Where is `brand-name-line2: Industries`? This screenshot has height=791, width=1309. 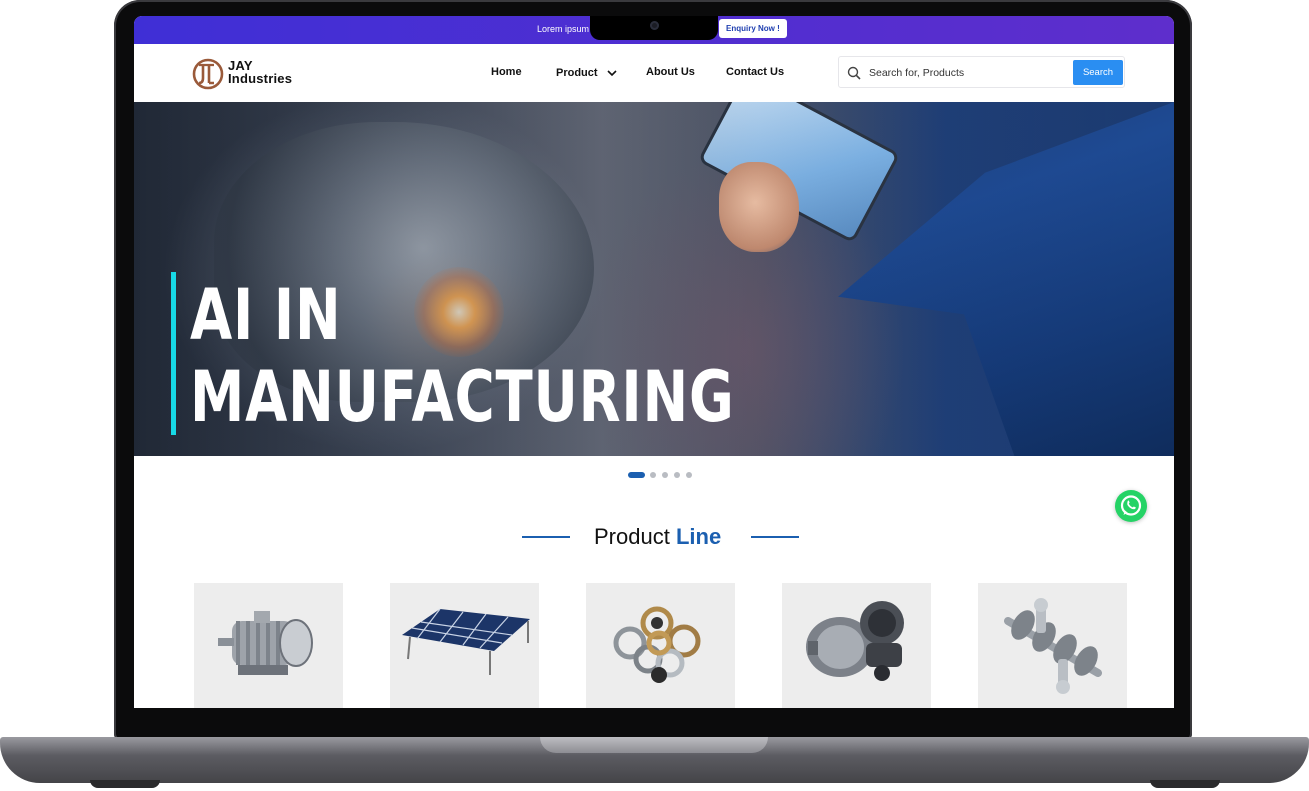
brand-name-line2: Industries is located at coordinates (260, 78).